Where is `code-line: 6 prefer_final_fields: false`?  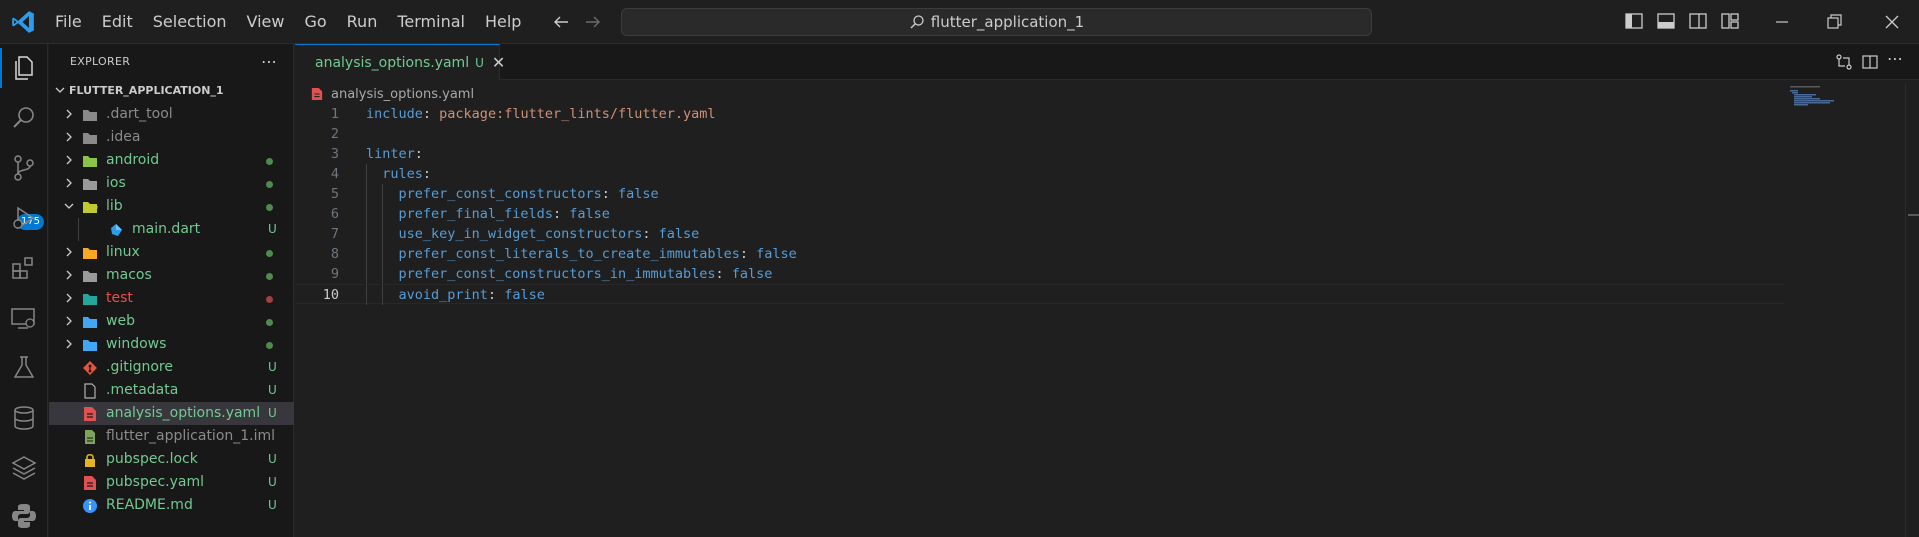 code-line: 6 prefer_final_fields: false is located at coordinates (1040, 214).